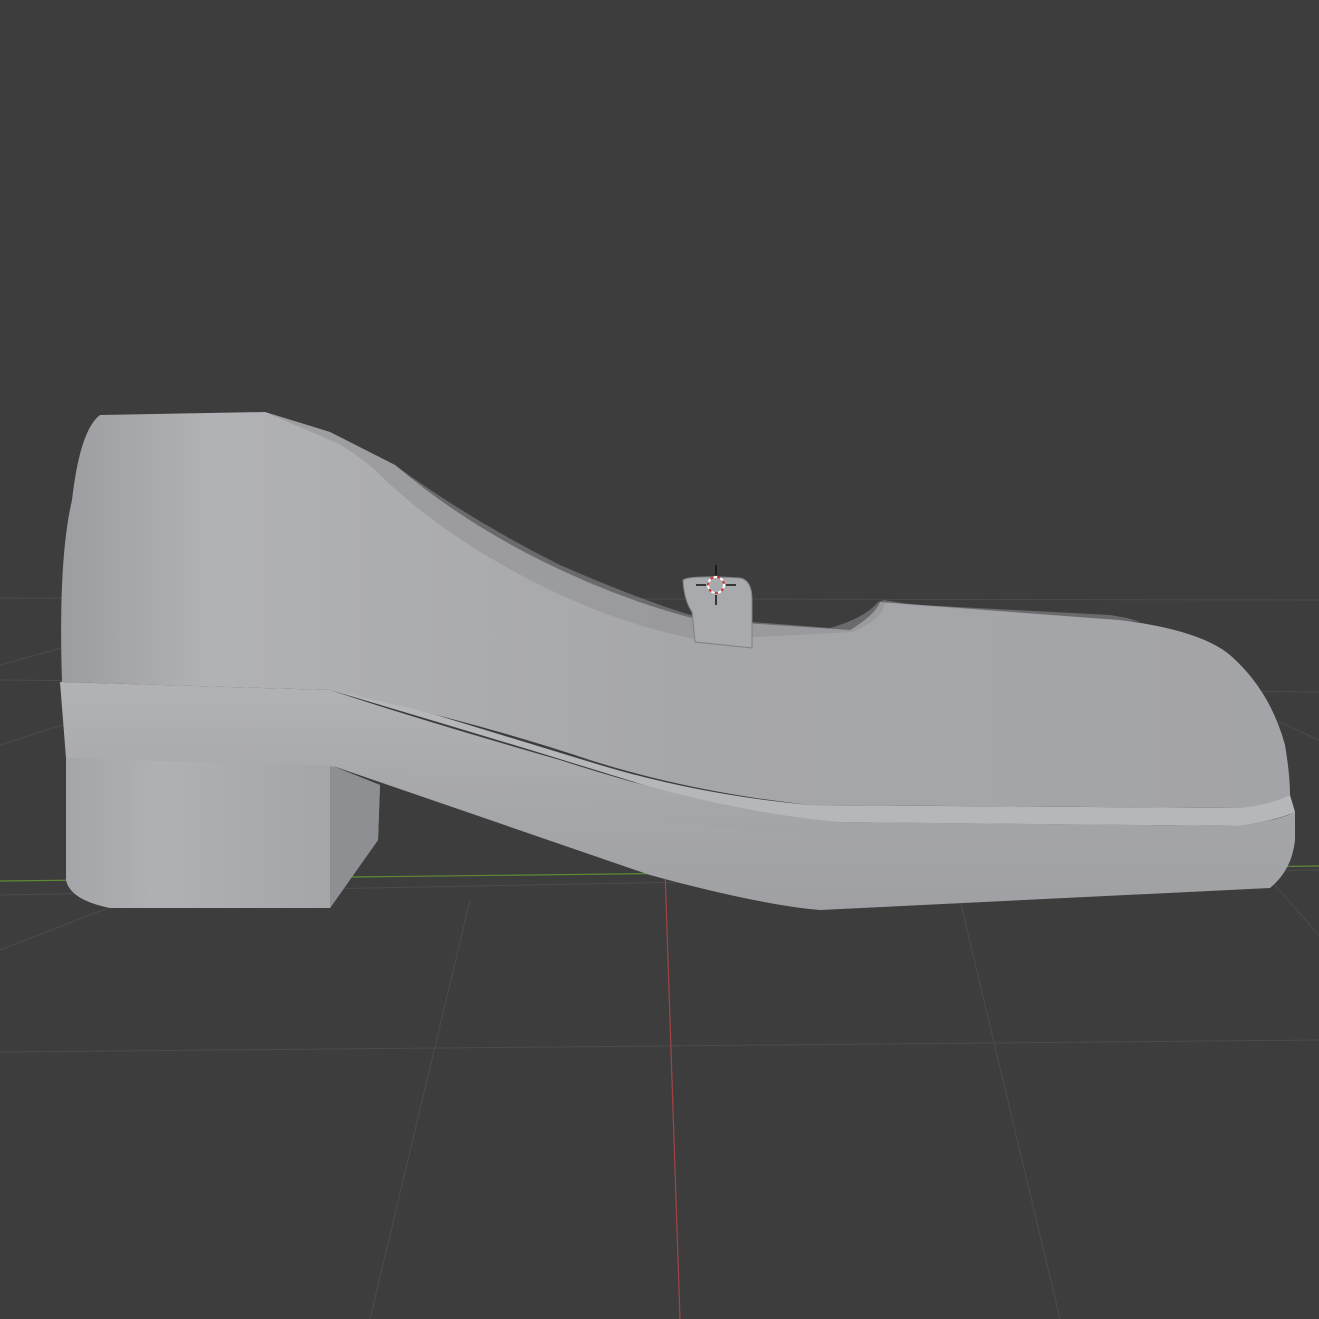 Image resolution: width=1319 pixels, height=1319 pixels. I want to click on shoe-heel, so click(223, 831).